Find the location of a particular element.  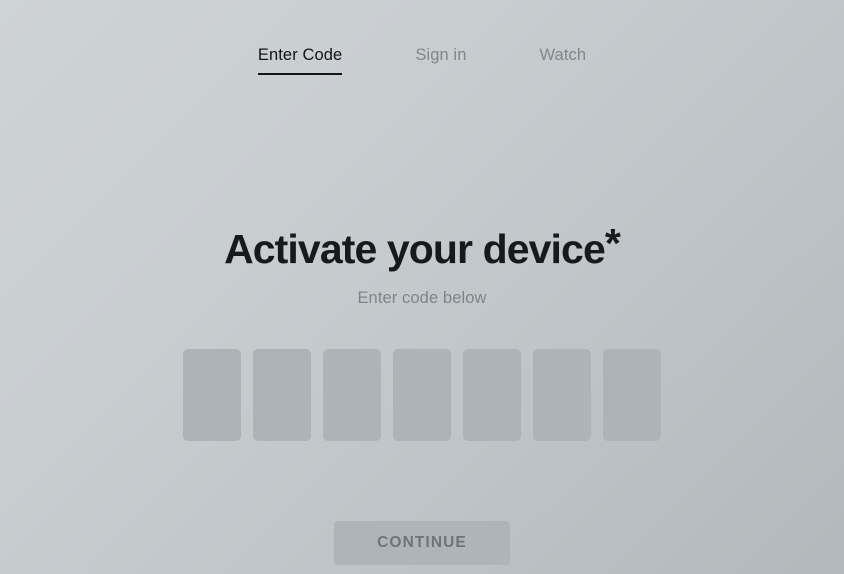

nav-item-label: Sign in is located at coordinates (441, 55).